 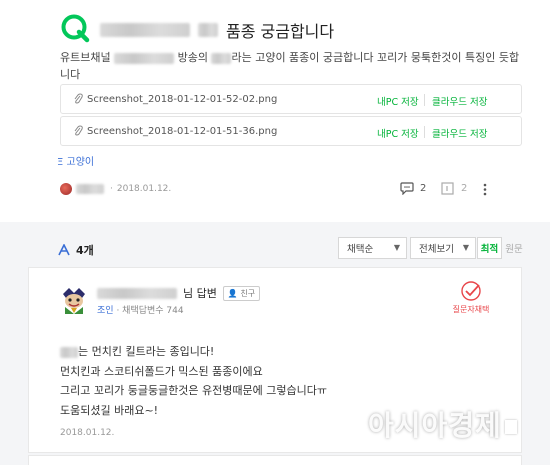 I want to click on comment-count: 2, so click(x=423, y=188).